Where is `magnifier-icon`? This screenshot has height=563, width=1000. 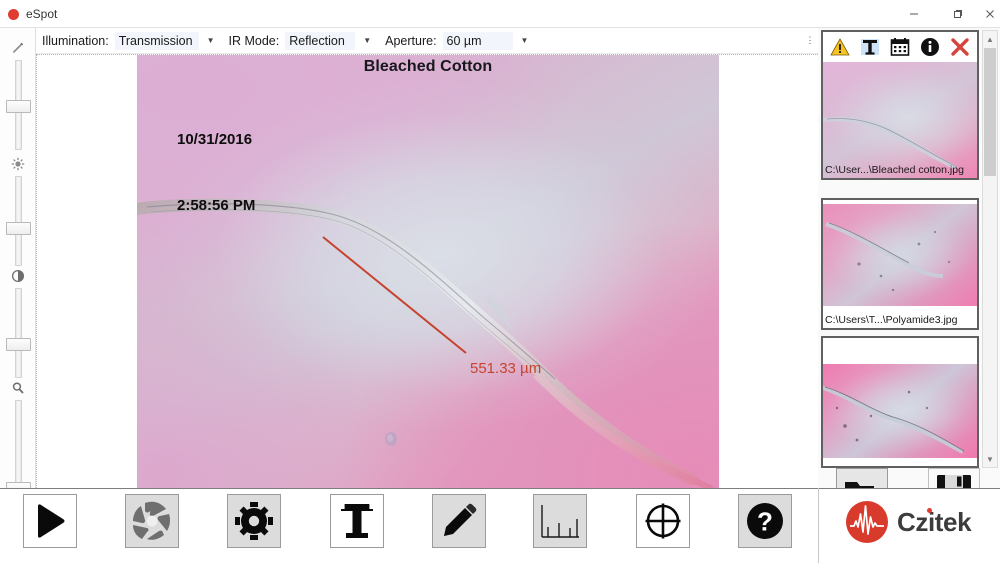 magnifier-icon is located at coordinates (18, 388).